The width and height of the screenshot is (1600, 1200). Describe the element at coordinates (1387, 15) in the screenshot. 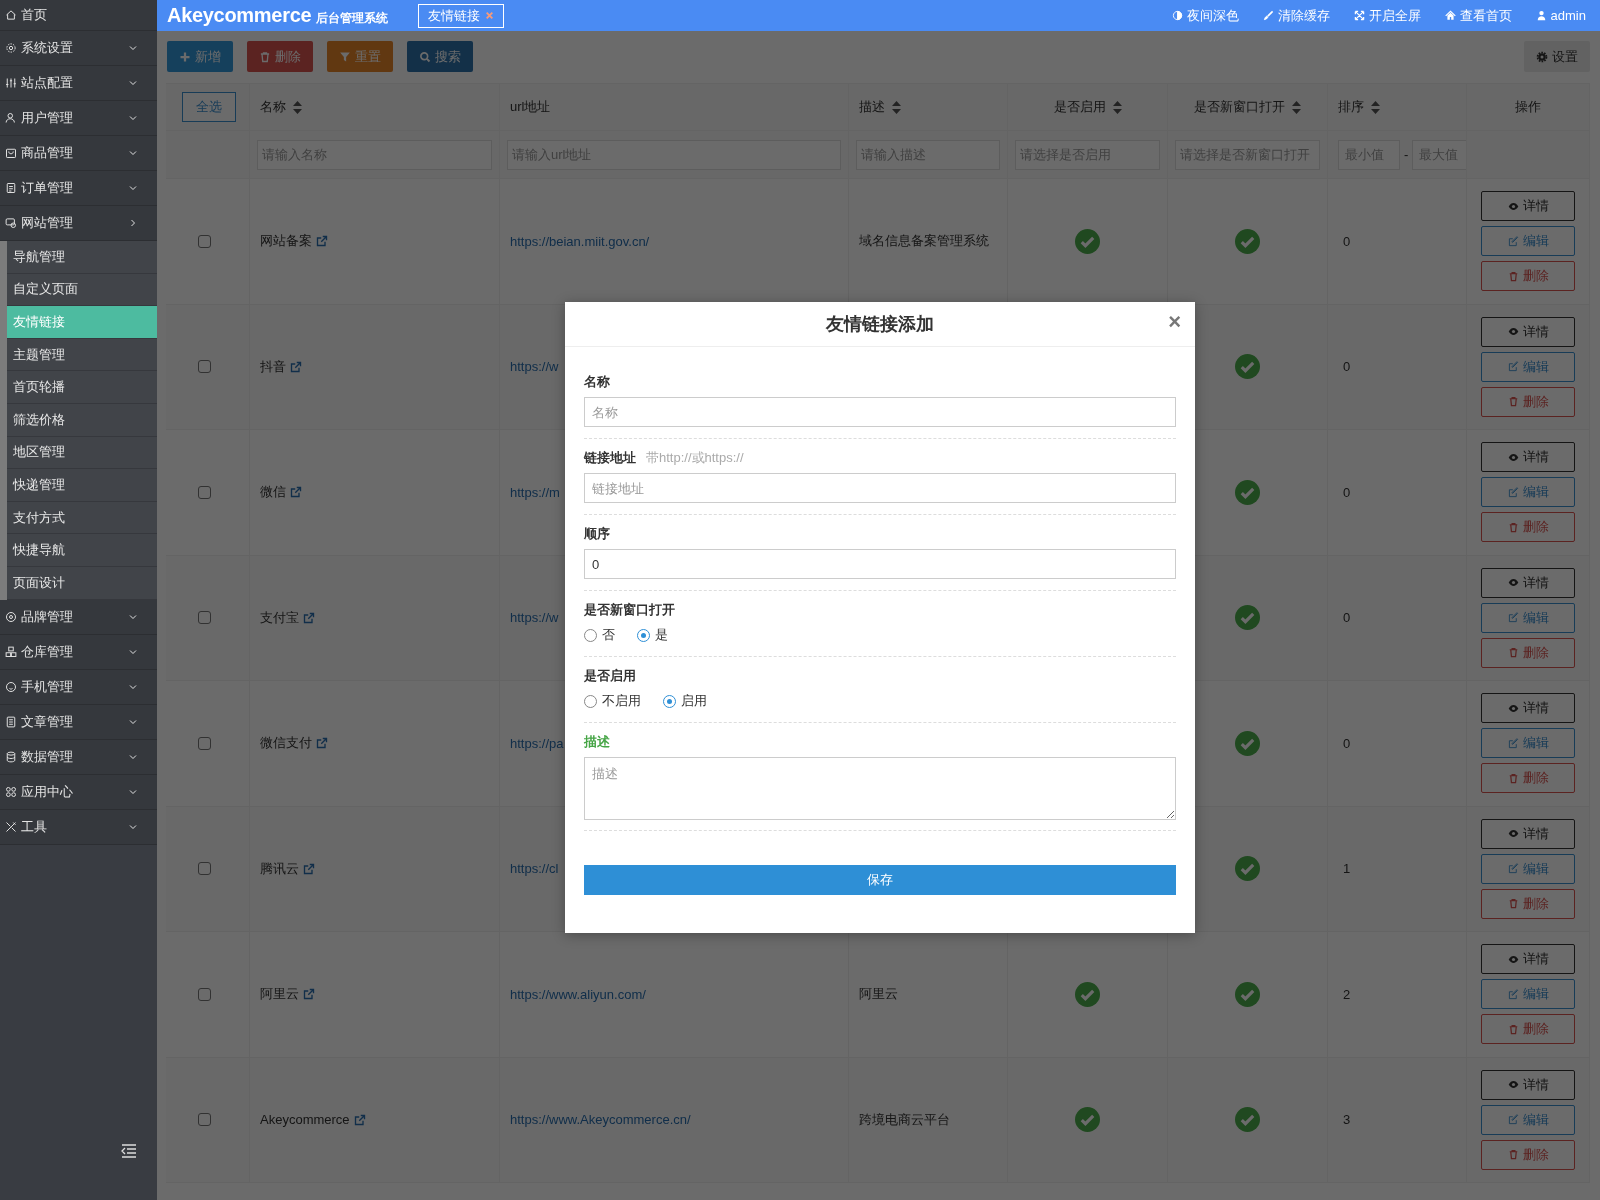

I see `header-link: 开启全屏` at that location.